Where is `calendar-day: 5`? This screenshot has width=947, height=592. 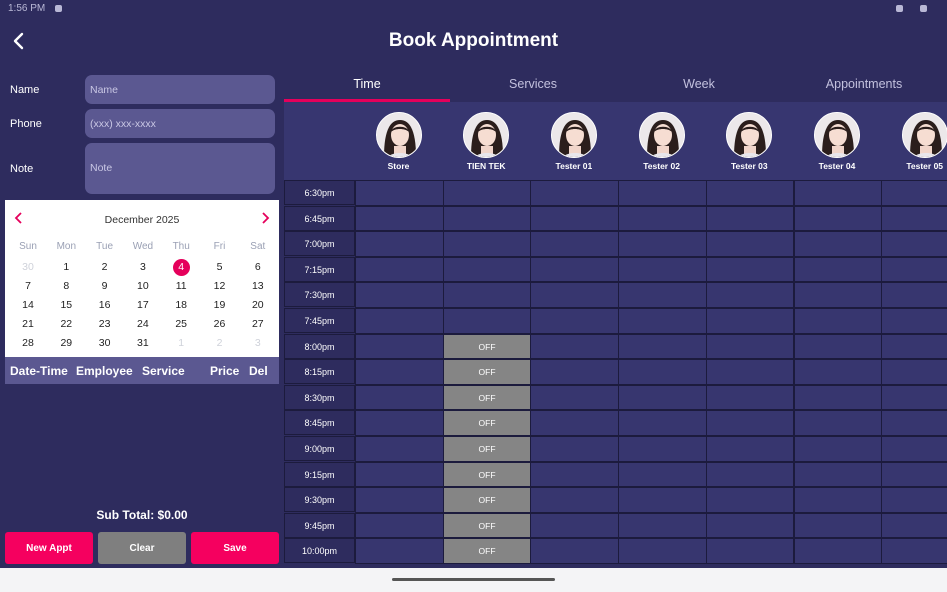
calendar-day: 5 is located at coordinates (220, 267).